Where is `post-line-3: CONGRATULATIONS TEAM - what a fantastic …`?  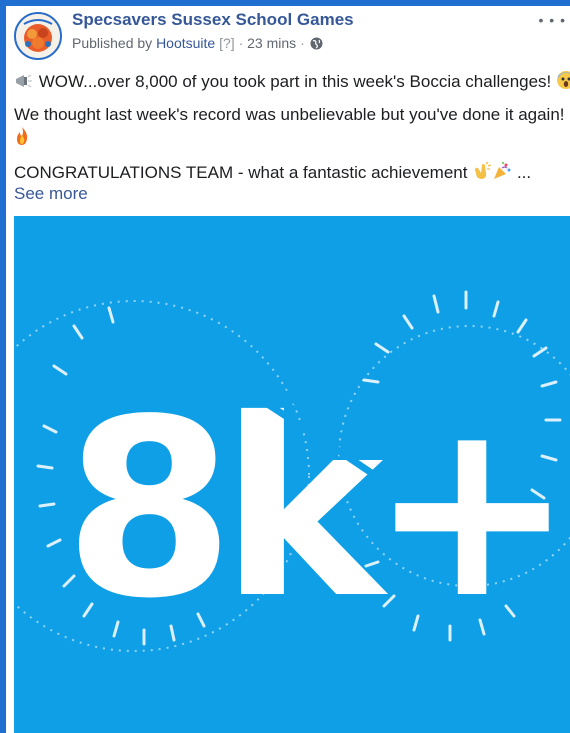
post-line-3: CONGRATULATIONS TEAM - what a fantastic … is located at coordinates (292, 173).